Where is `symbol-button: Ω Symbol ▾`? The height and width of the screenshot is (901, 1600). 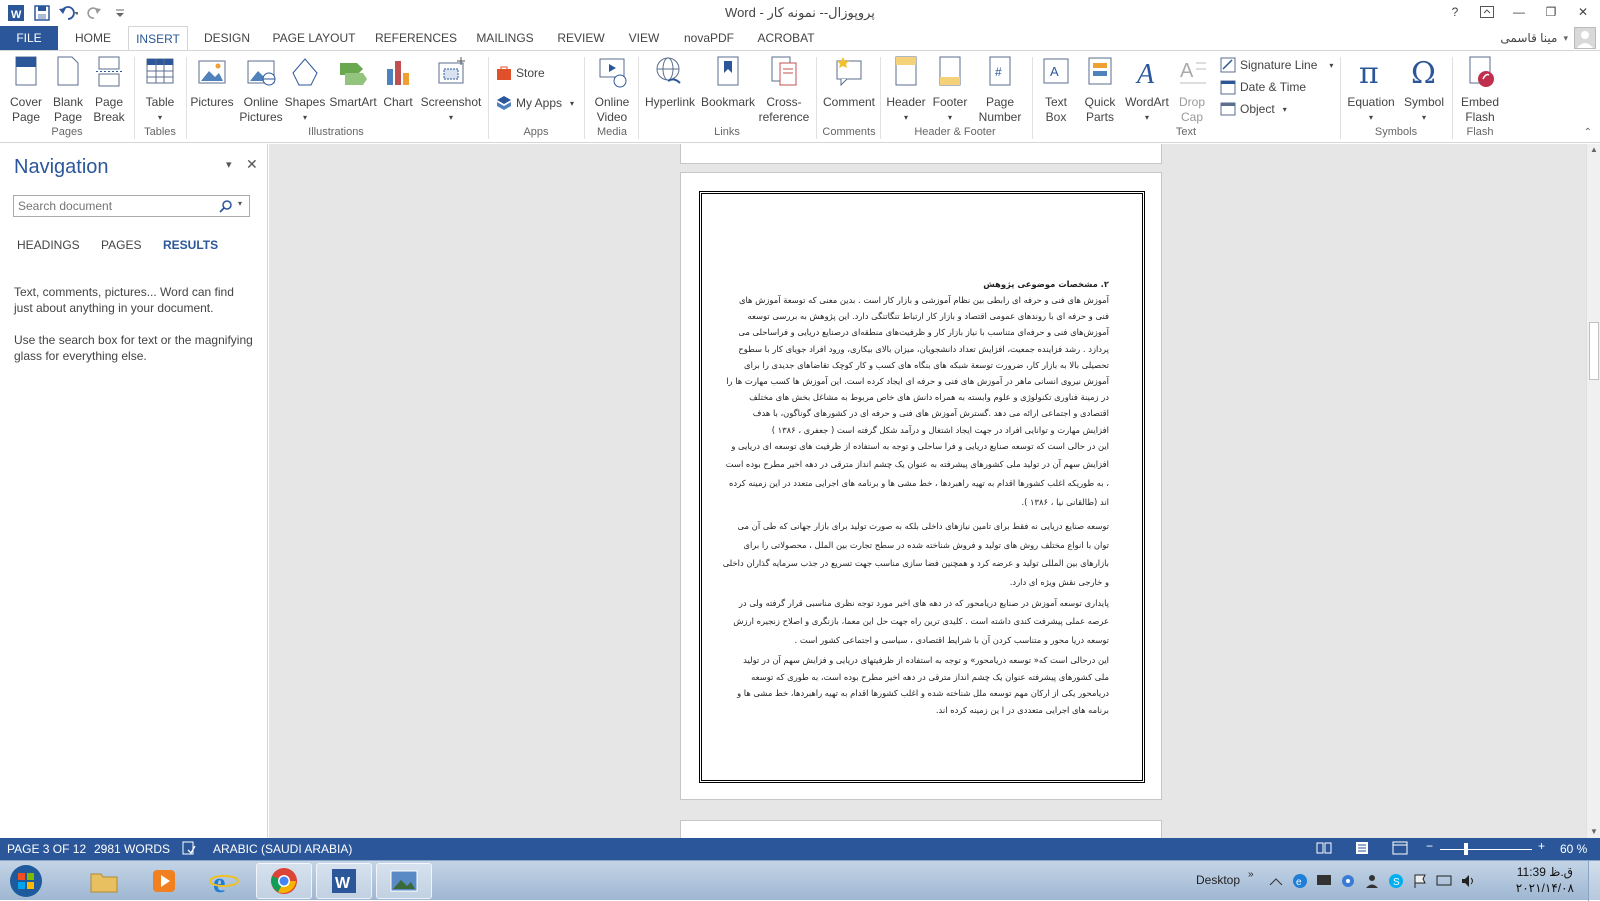 symbol-button: Ω Symbol ▾ is located at coordinates (1424, 90).